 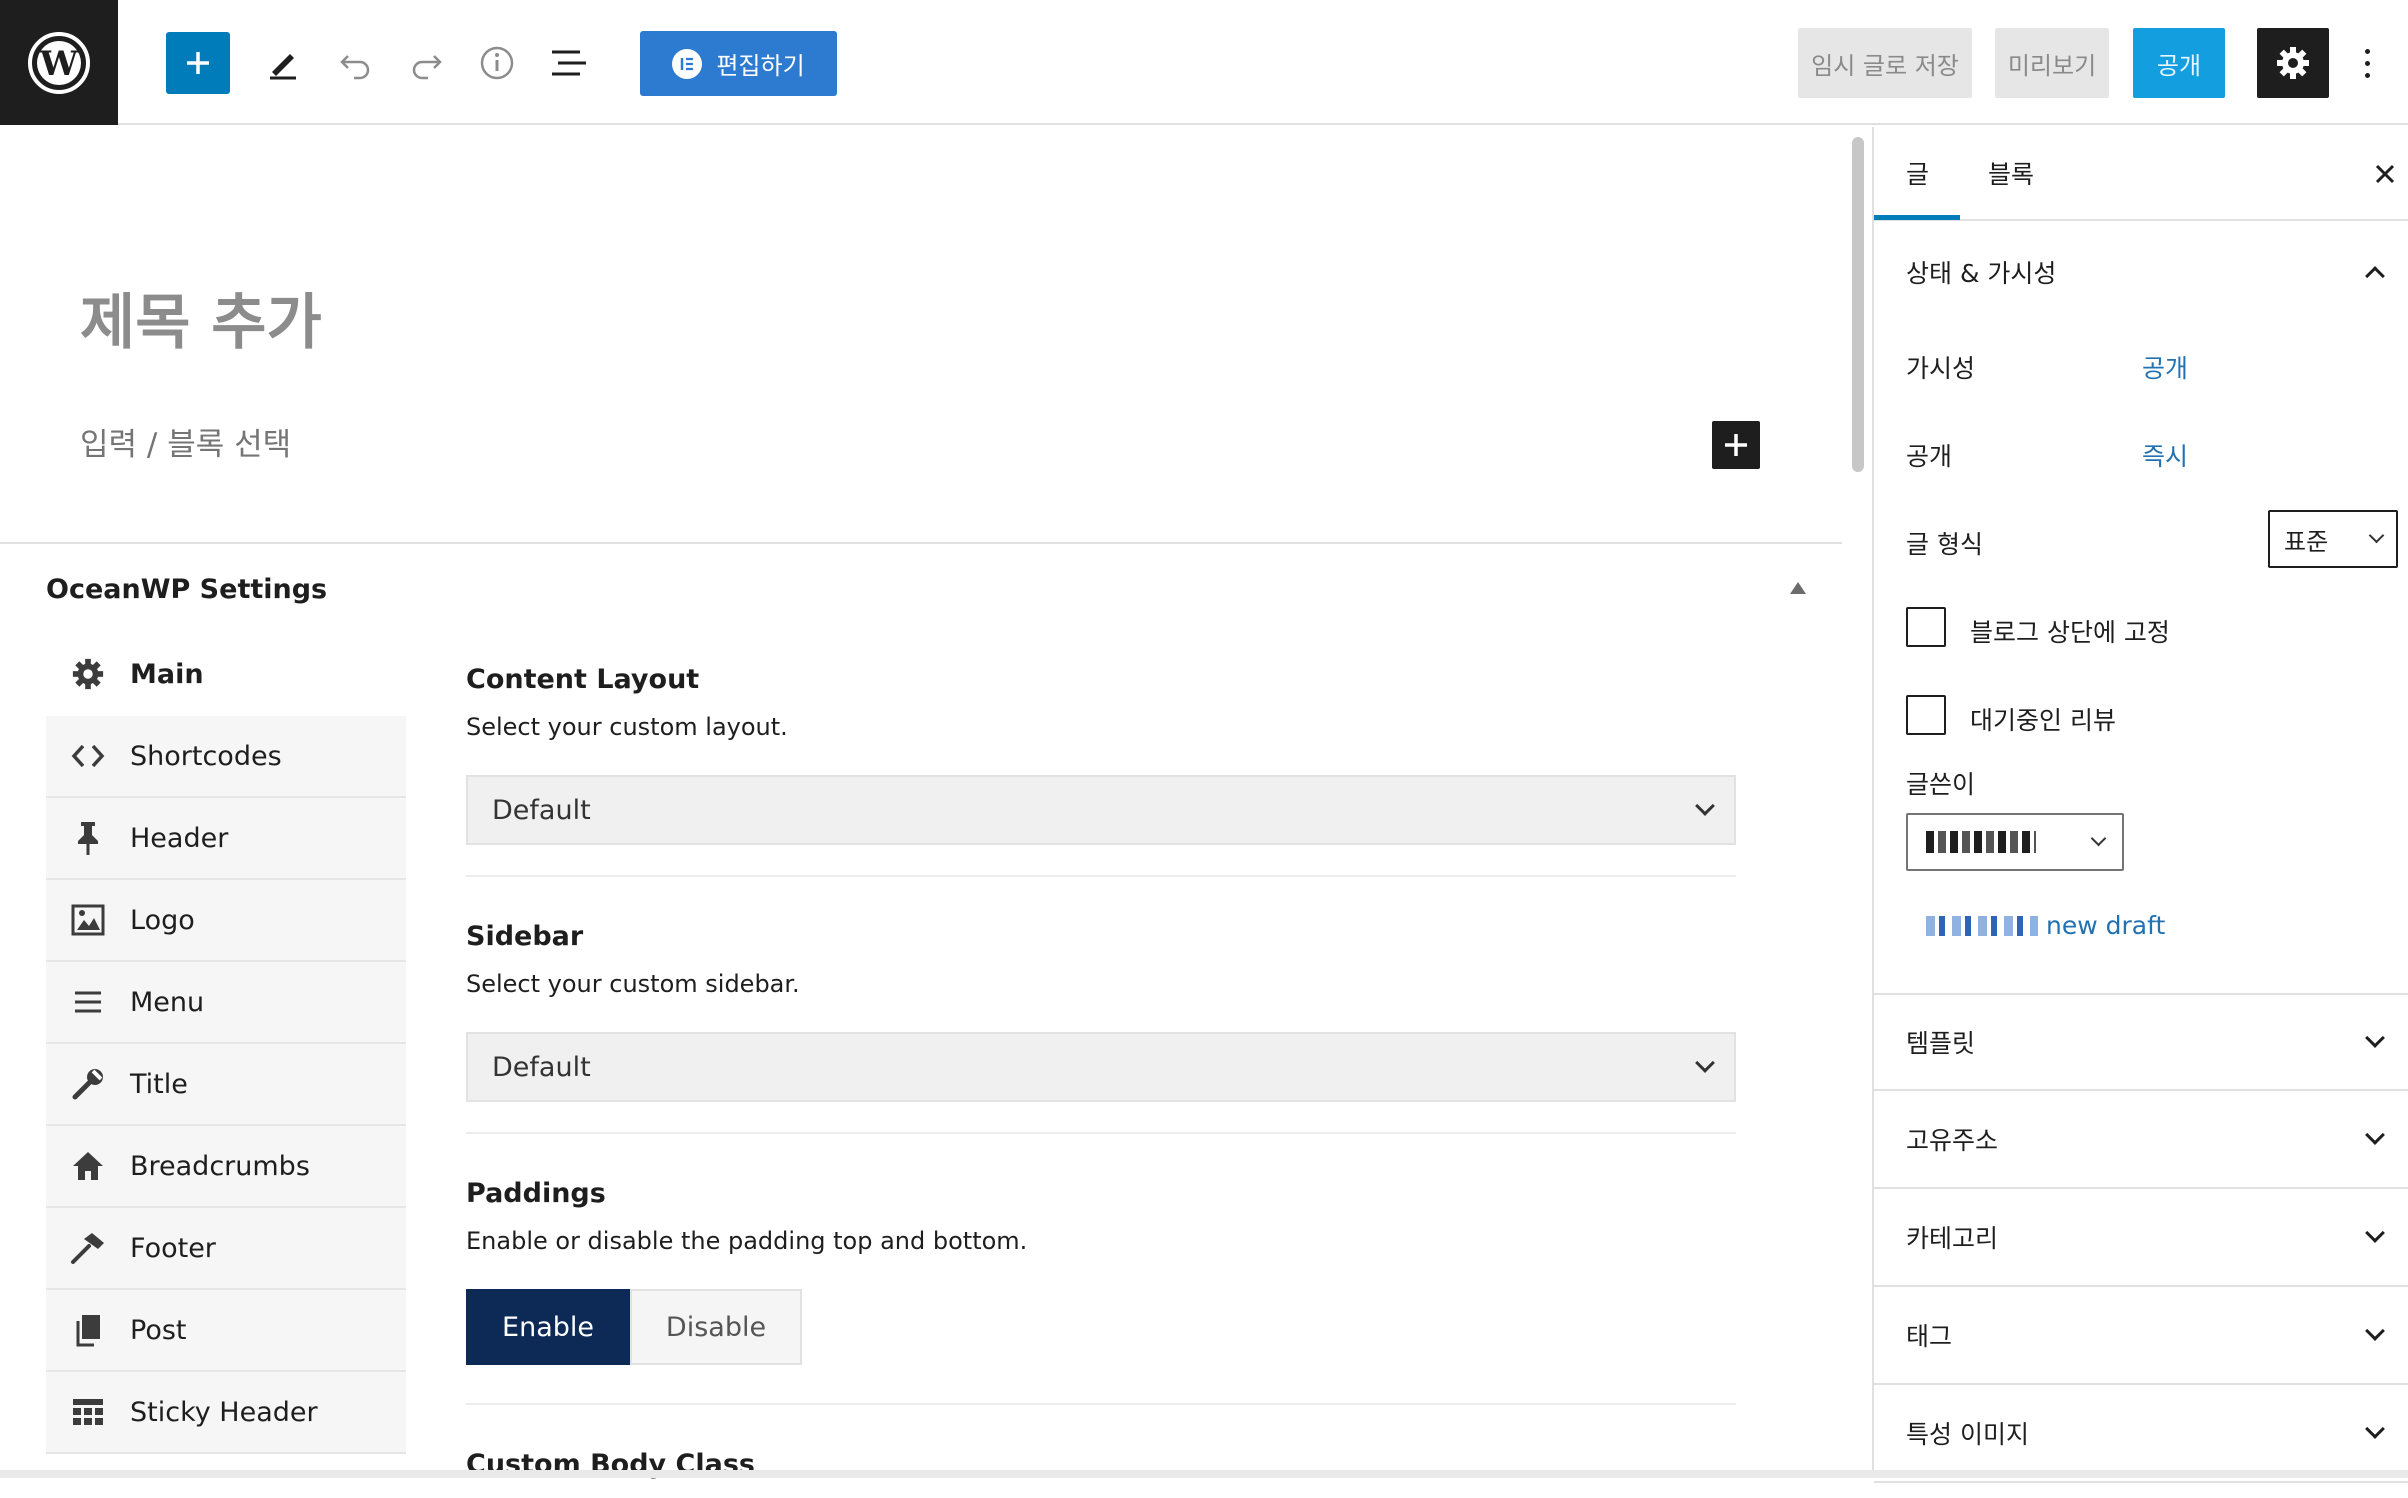 What do you see at coordinates (2367, 63) in the screenshot?
I see `more-options-icon` at bounding box center [2367, 63].